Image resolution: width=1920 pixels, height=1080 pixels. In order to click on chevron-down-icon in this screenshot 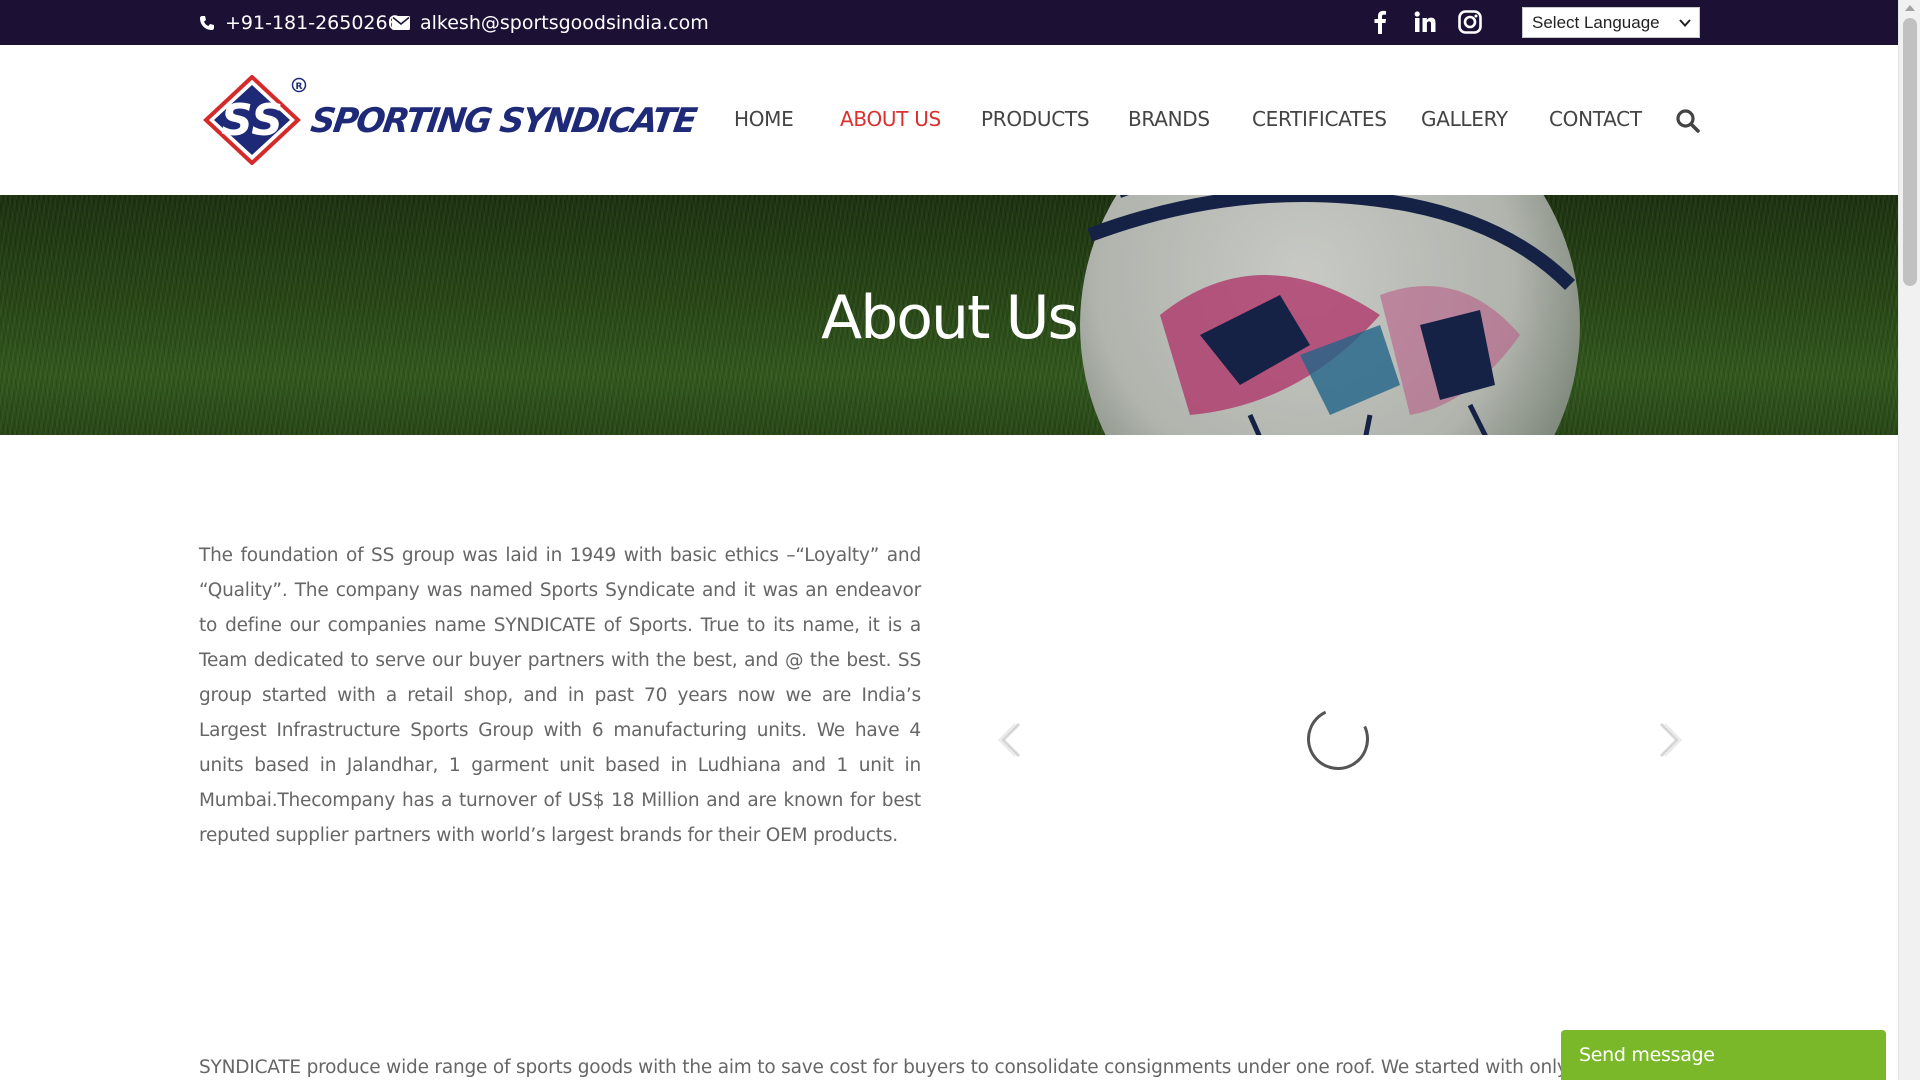, I will do `click(1685, 23)`.